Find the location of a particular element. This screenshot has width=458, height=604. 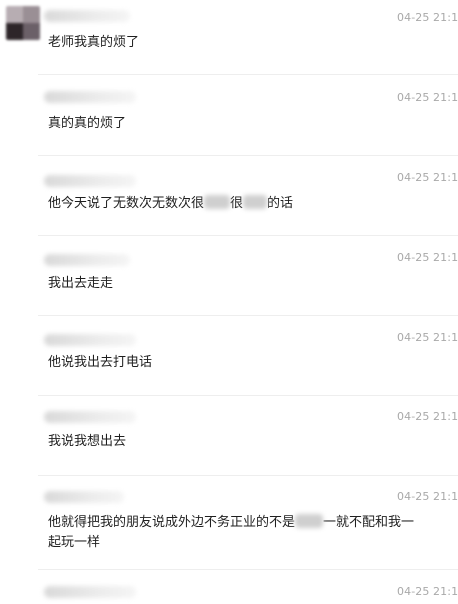

message-text: 真的真的烦了 is located at coordinates (87, 123).